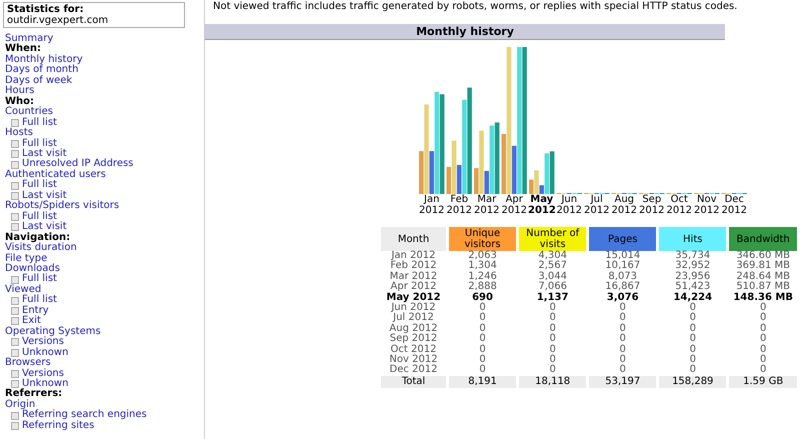  What do you see at coordinates (58, 426) in the screenshot?
I see `submenu-link: Referring sites` at bounding box center [58, 426].